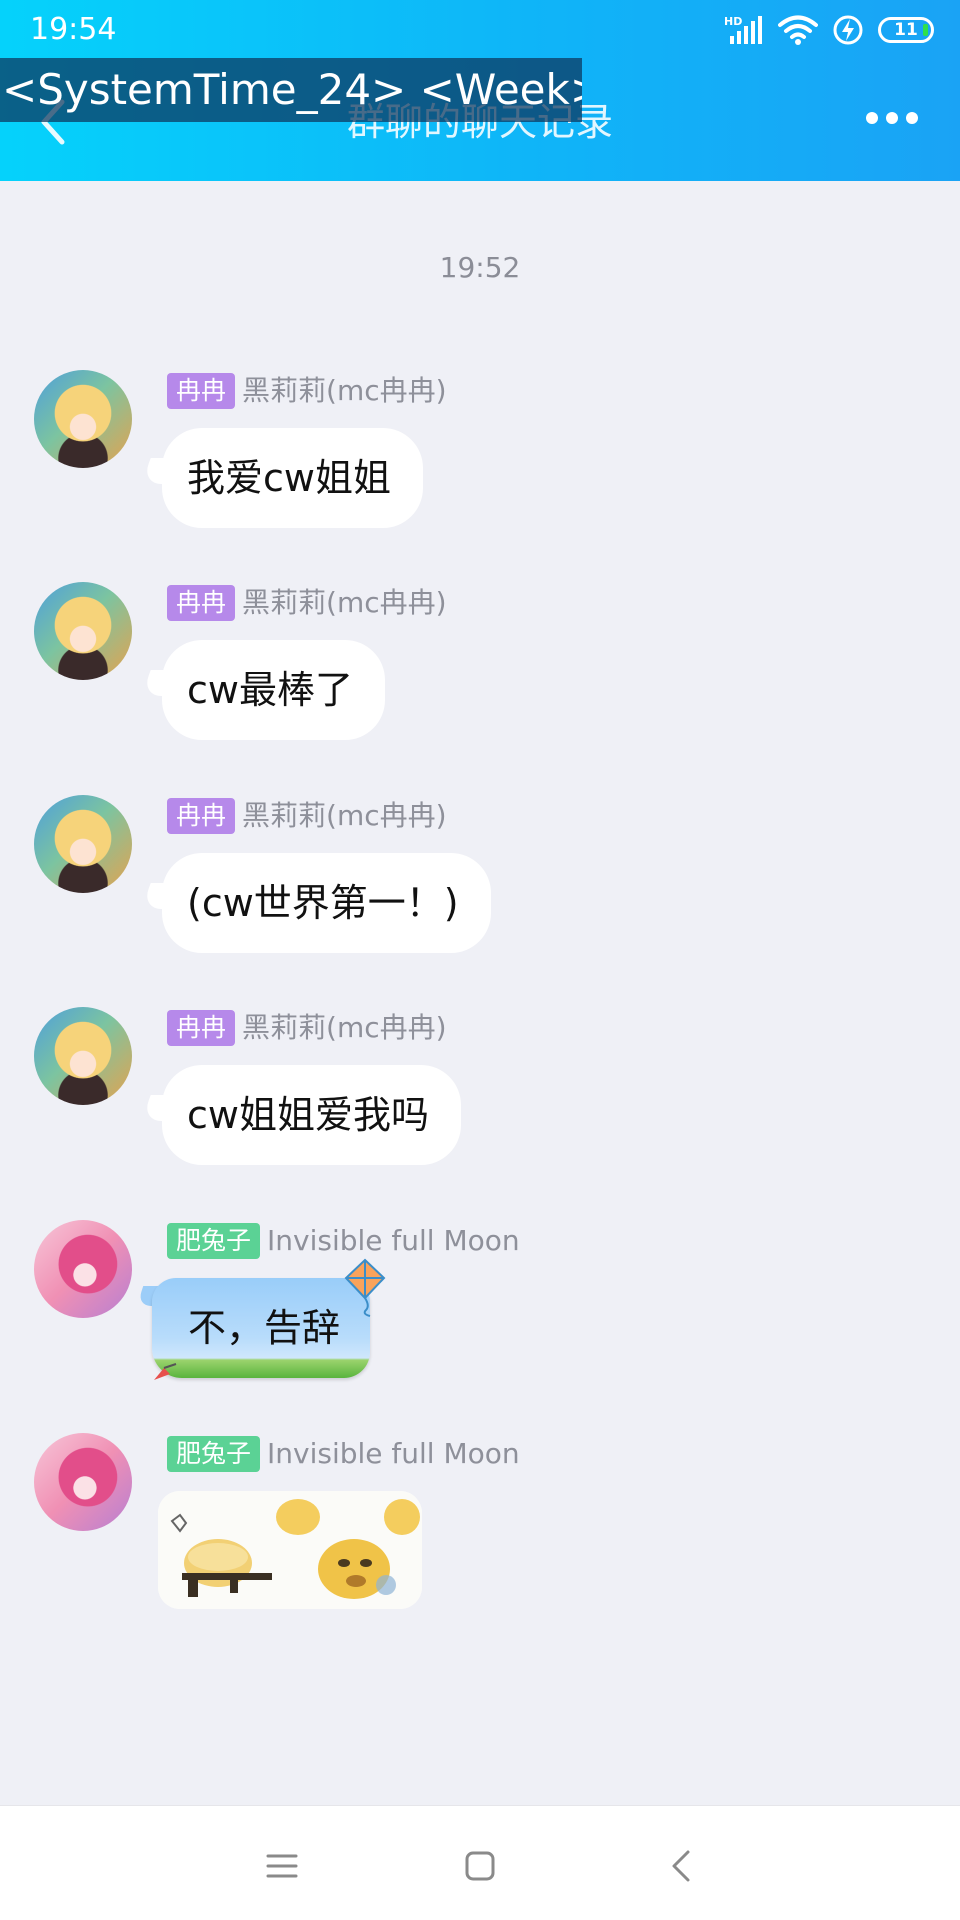  Describe the element at coordinates (282, 1866) in the screenshot. I see `menu-icon` at that location.